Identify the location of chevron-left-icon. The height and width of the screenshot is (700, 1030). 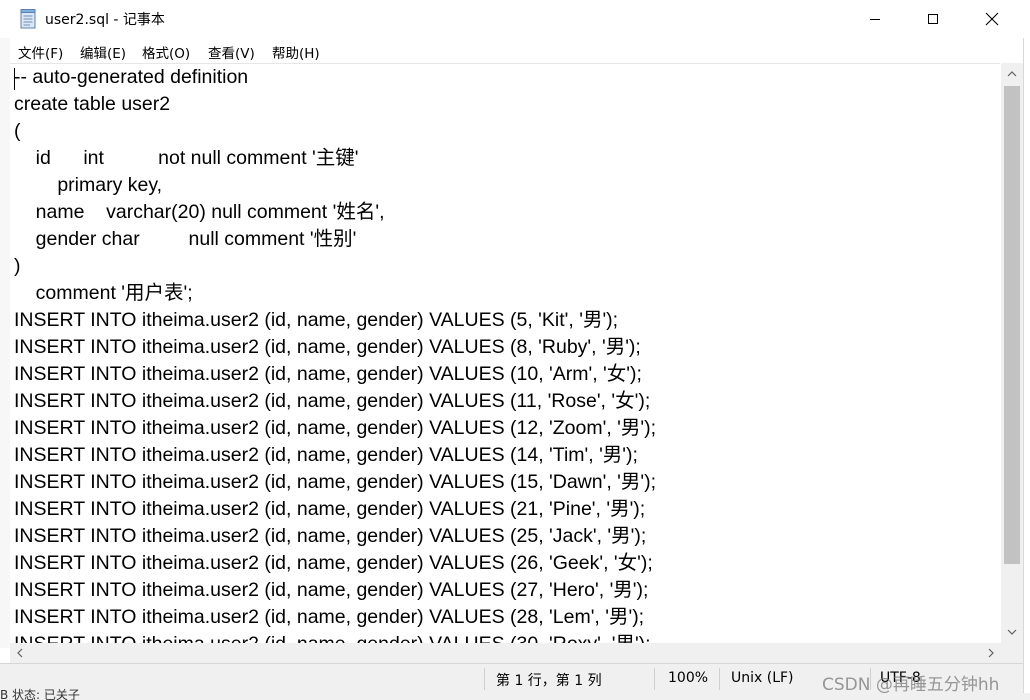
(20, 653).